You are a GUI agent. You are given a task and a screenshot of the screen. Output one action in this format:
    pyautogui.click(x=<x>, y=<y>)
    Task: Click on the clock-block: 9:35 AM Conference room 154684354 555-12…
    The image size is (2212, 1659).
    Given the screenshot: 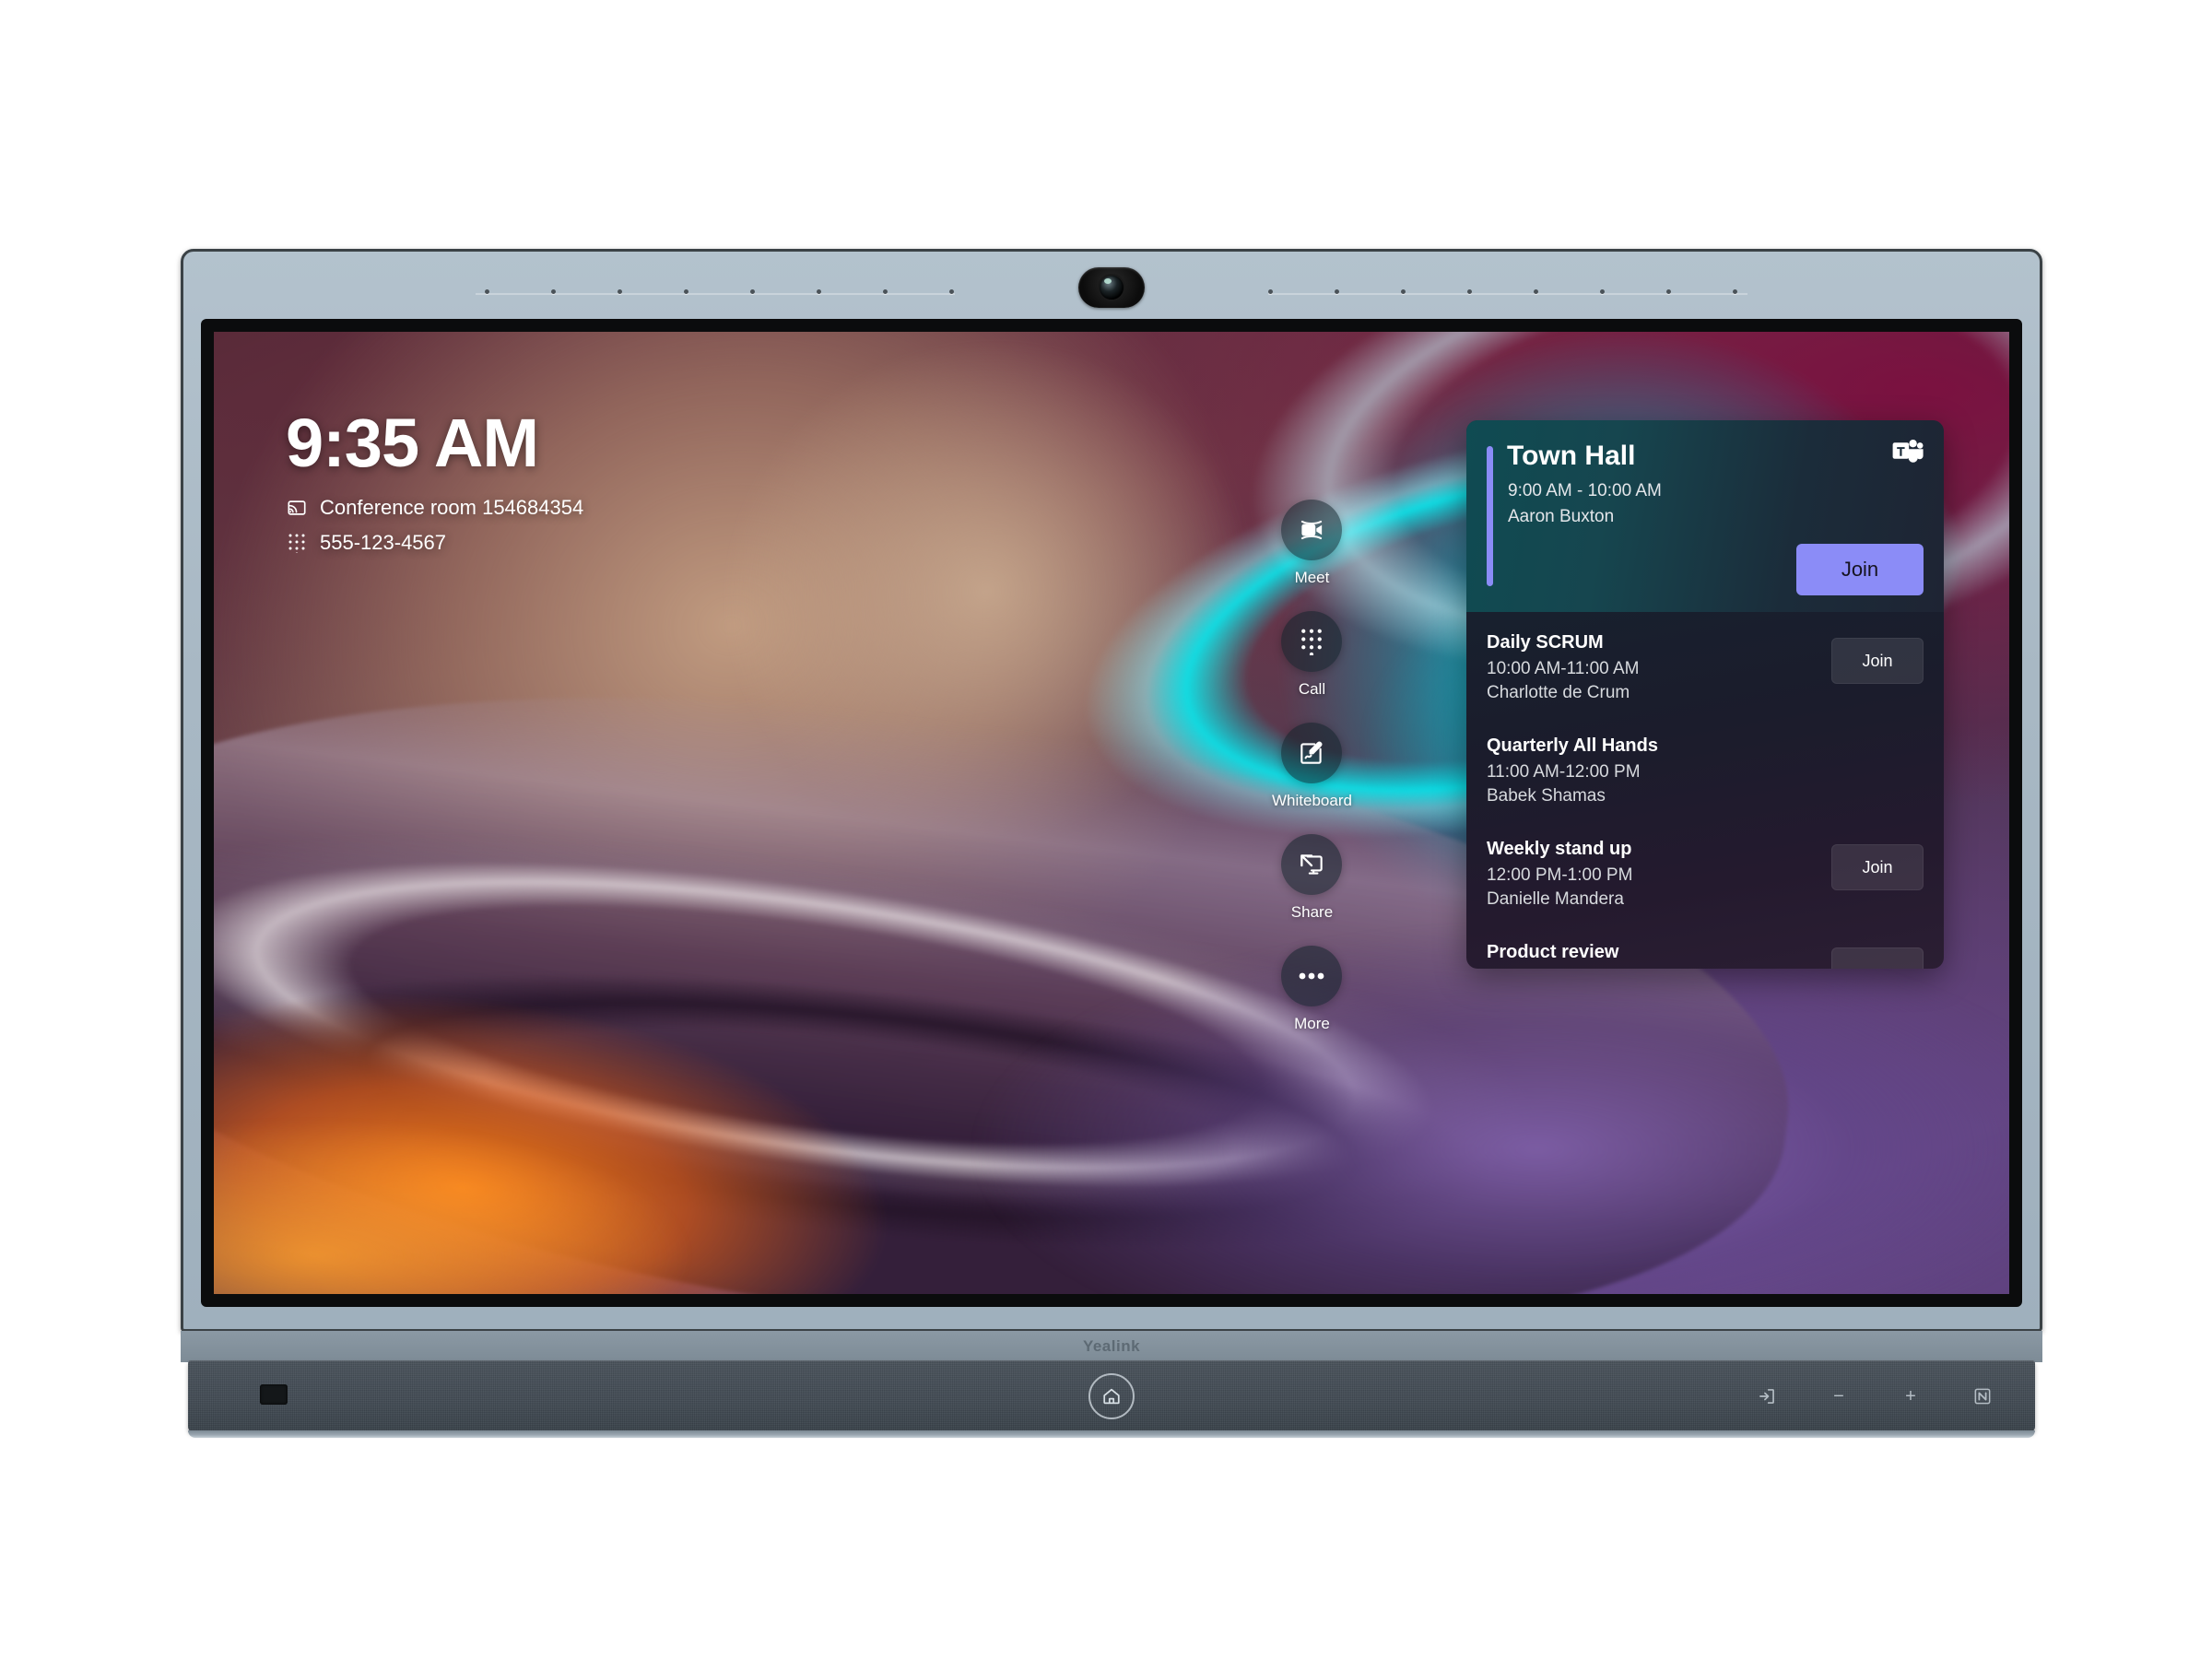 What is the action you would take?
    pyautogui.click(x=434, y=482)
    